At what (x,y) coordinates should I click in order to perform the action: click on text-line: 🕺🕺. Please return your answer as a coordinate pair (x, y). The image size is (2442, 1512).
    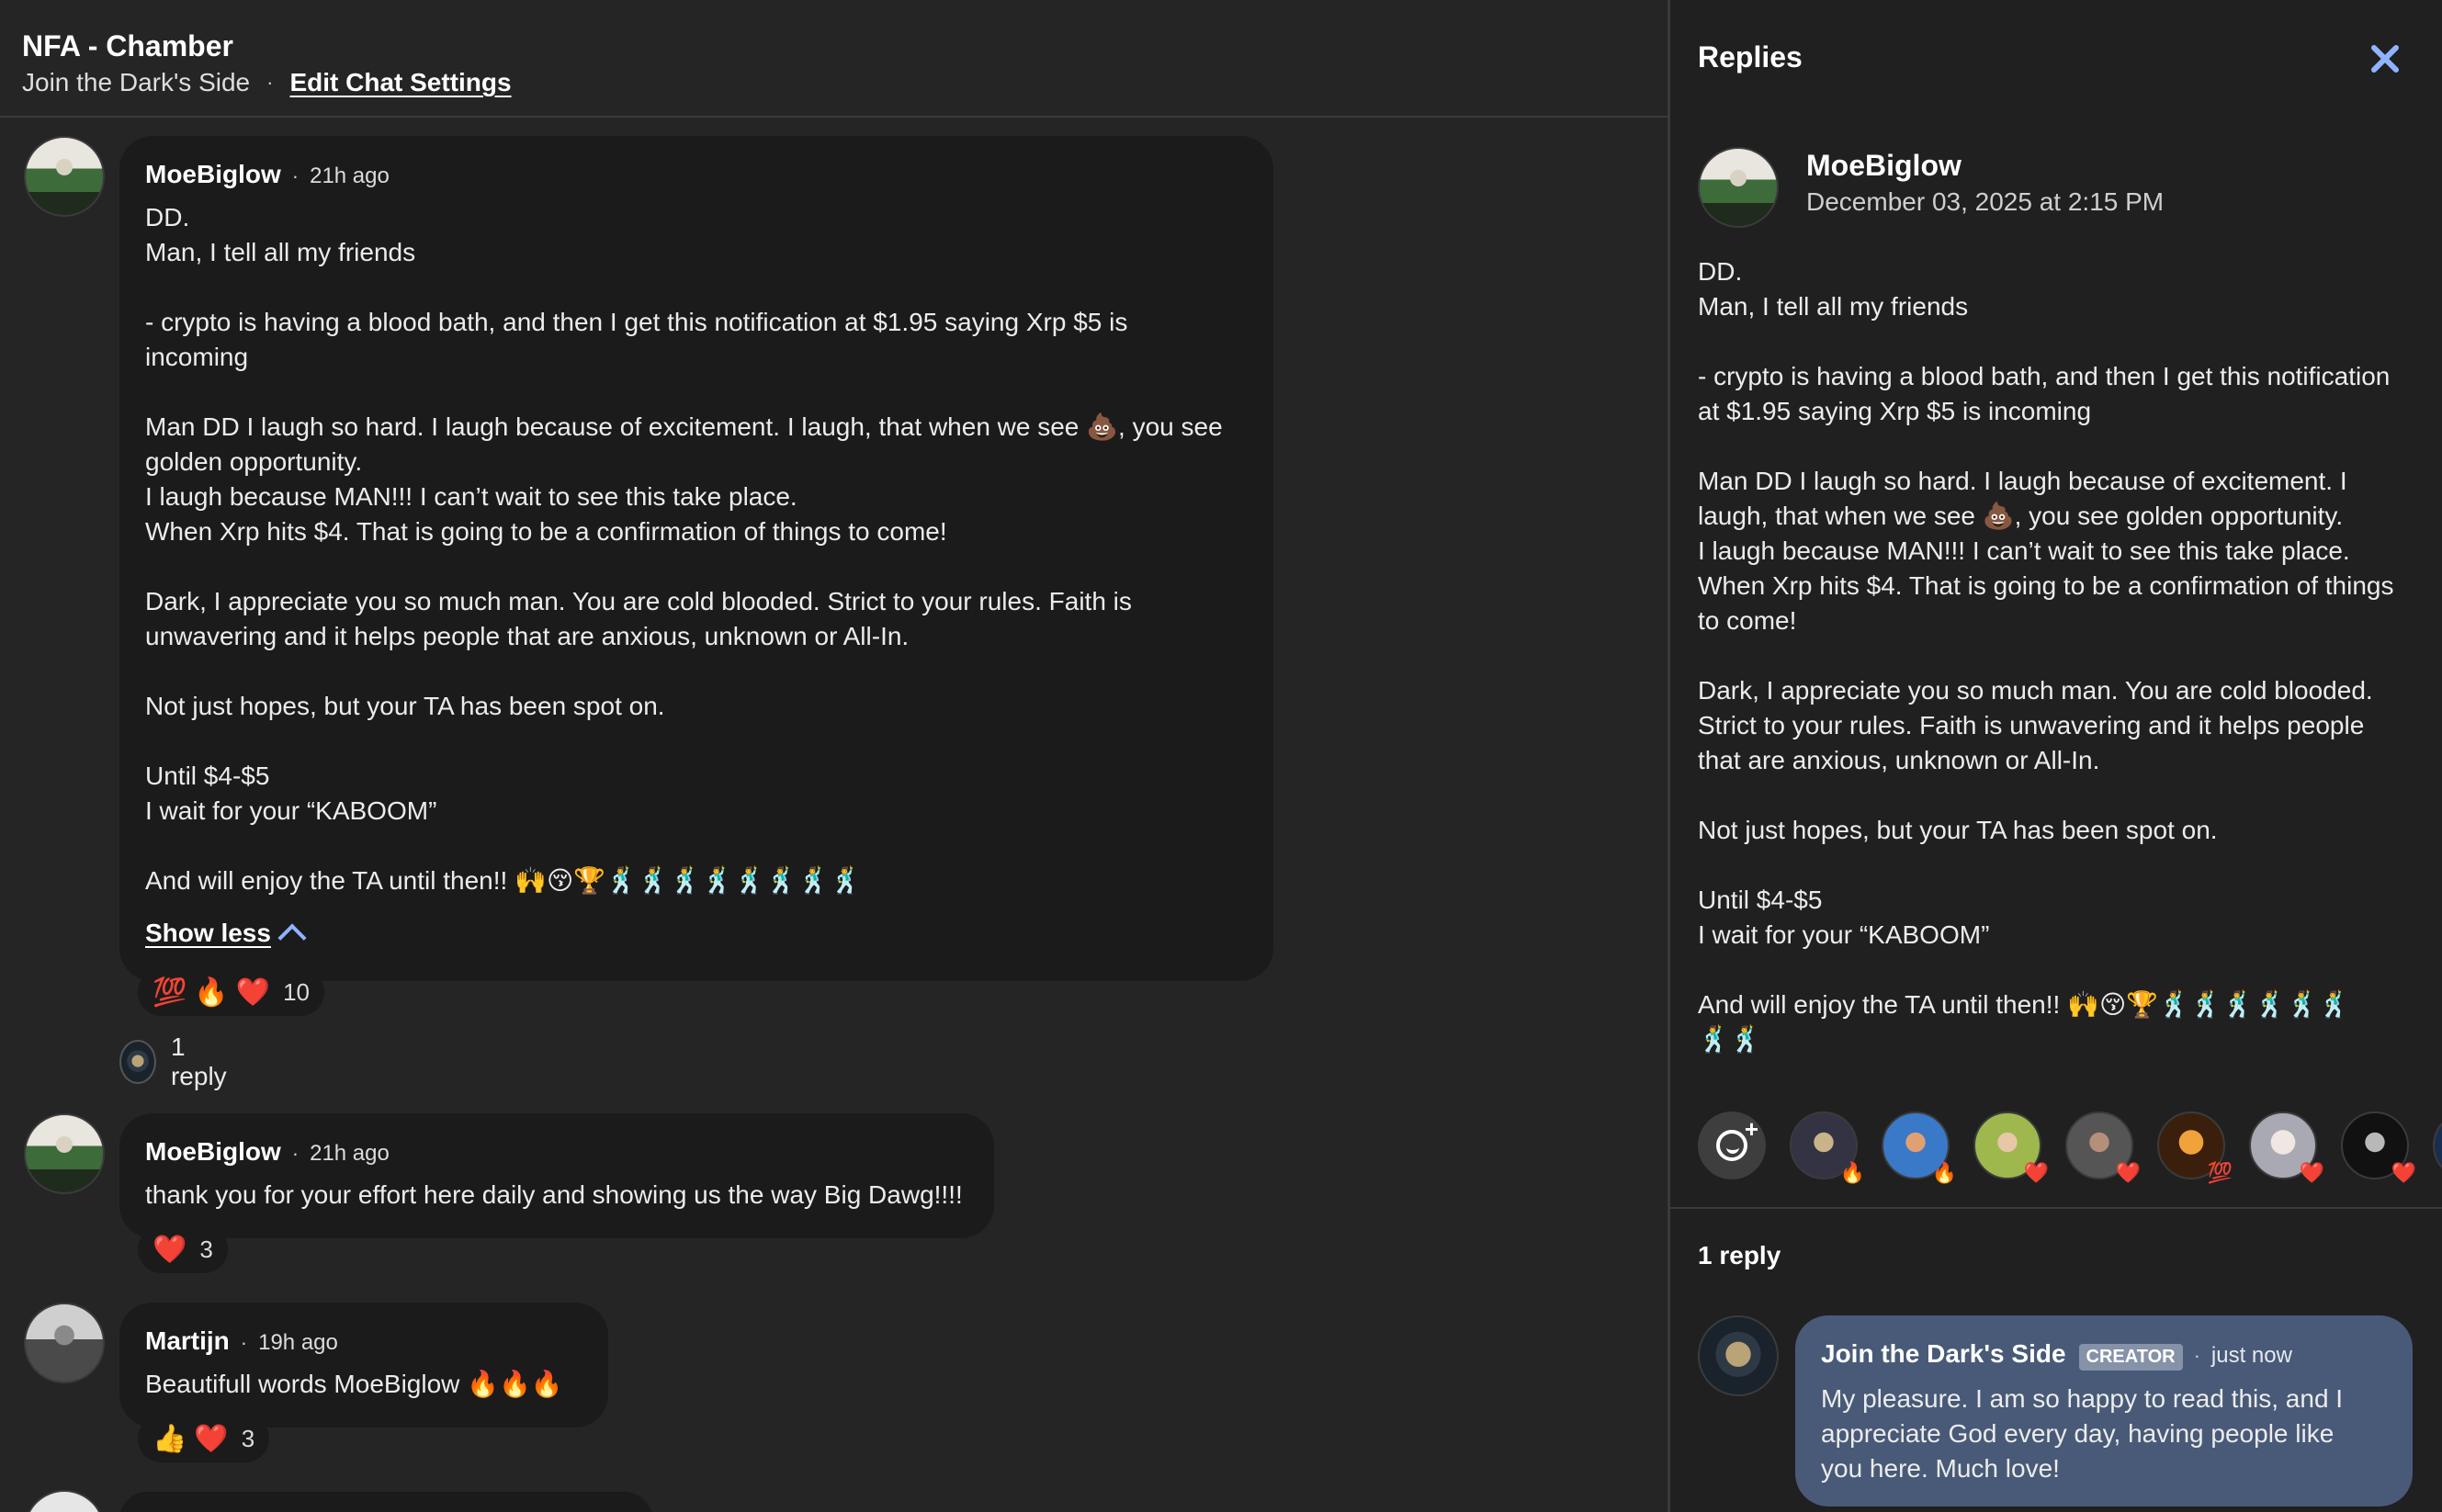
    Looking at the image, I should click on (1730, 1039).